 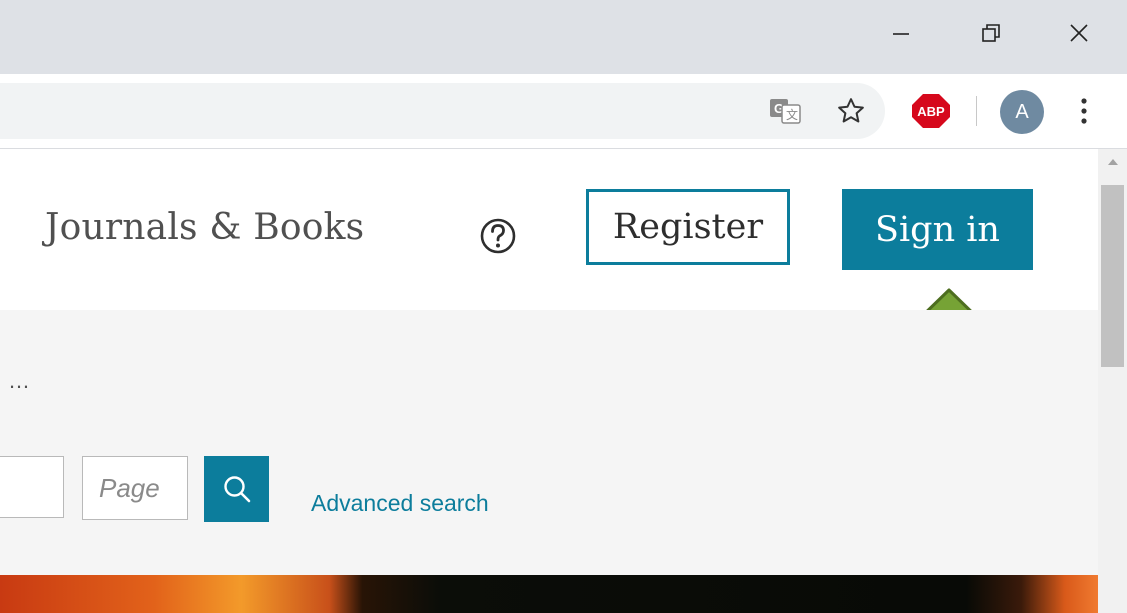 I want to click on translate-button: G 文, so click(x=785, y=111).